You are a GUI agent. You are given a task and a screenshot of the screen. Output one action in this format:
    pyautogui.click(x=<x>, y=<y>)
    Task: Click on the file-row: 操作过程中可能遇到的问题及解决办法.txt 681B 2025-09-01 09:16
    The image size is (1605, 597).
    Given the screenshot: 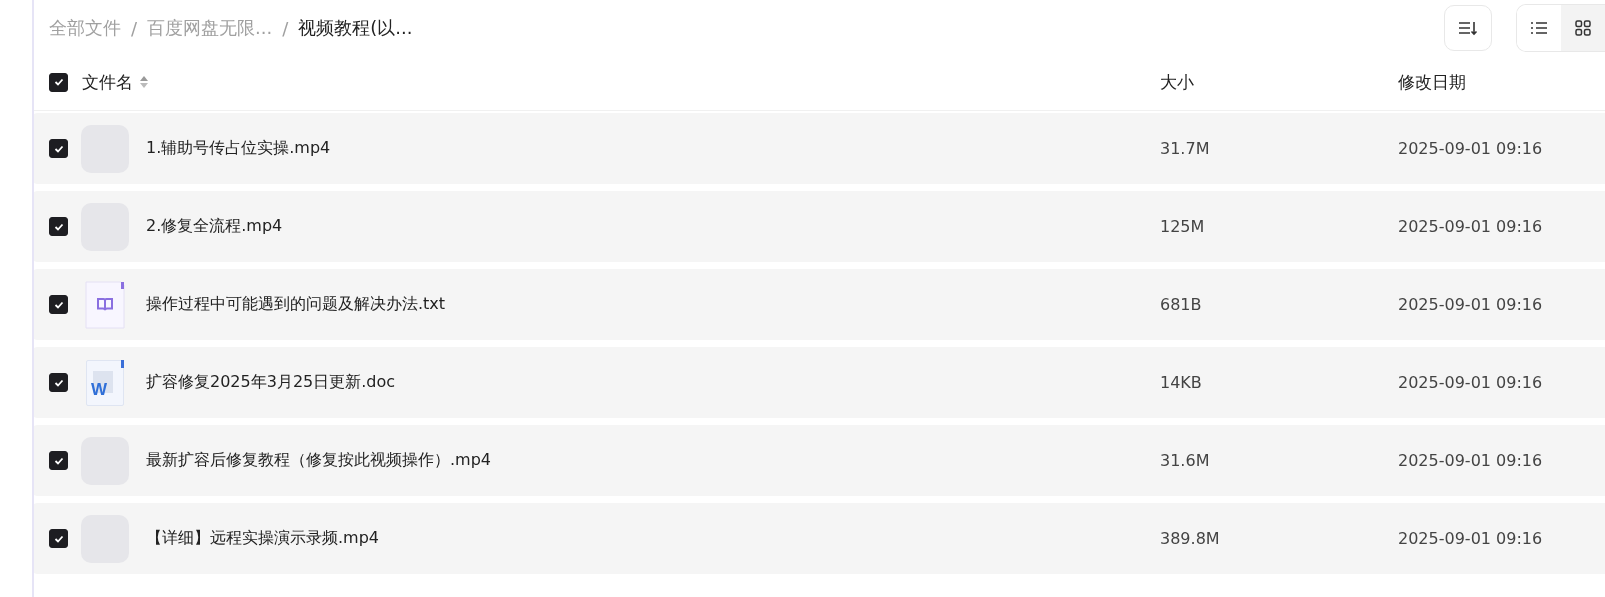 What is the action you would take?
    pyautogui.click(x=819, y=304)
    